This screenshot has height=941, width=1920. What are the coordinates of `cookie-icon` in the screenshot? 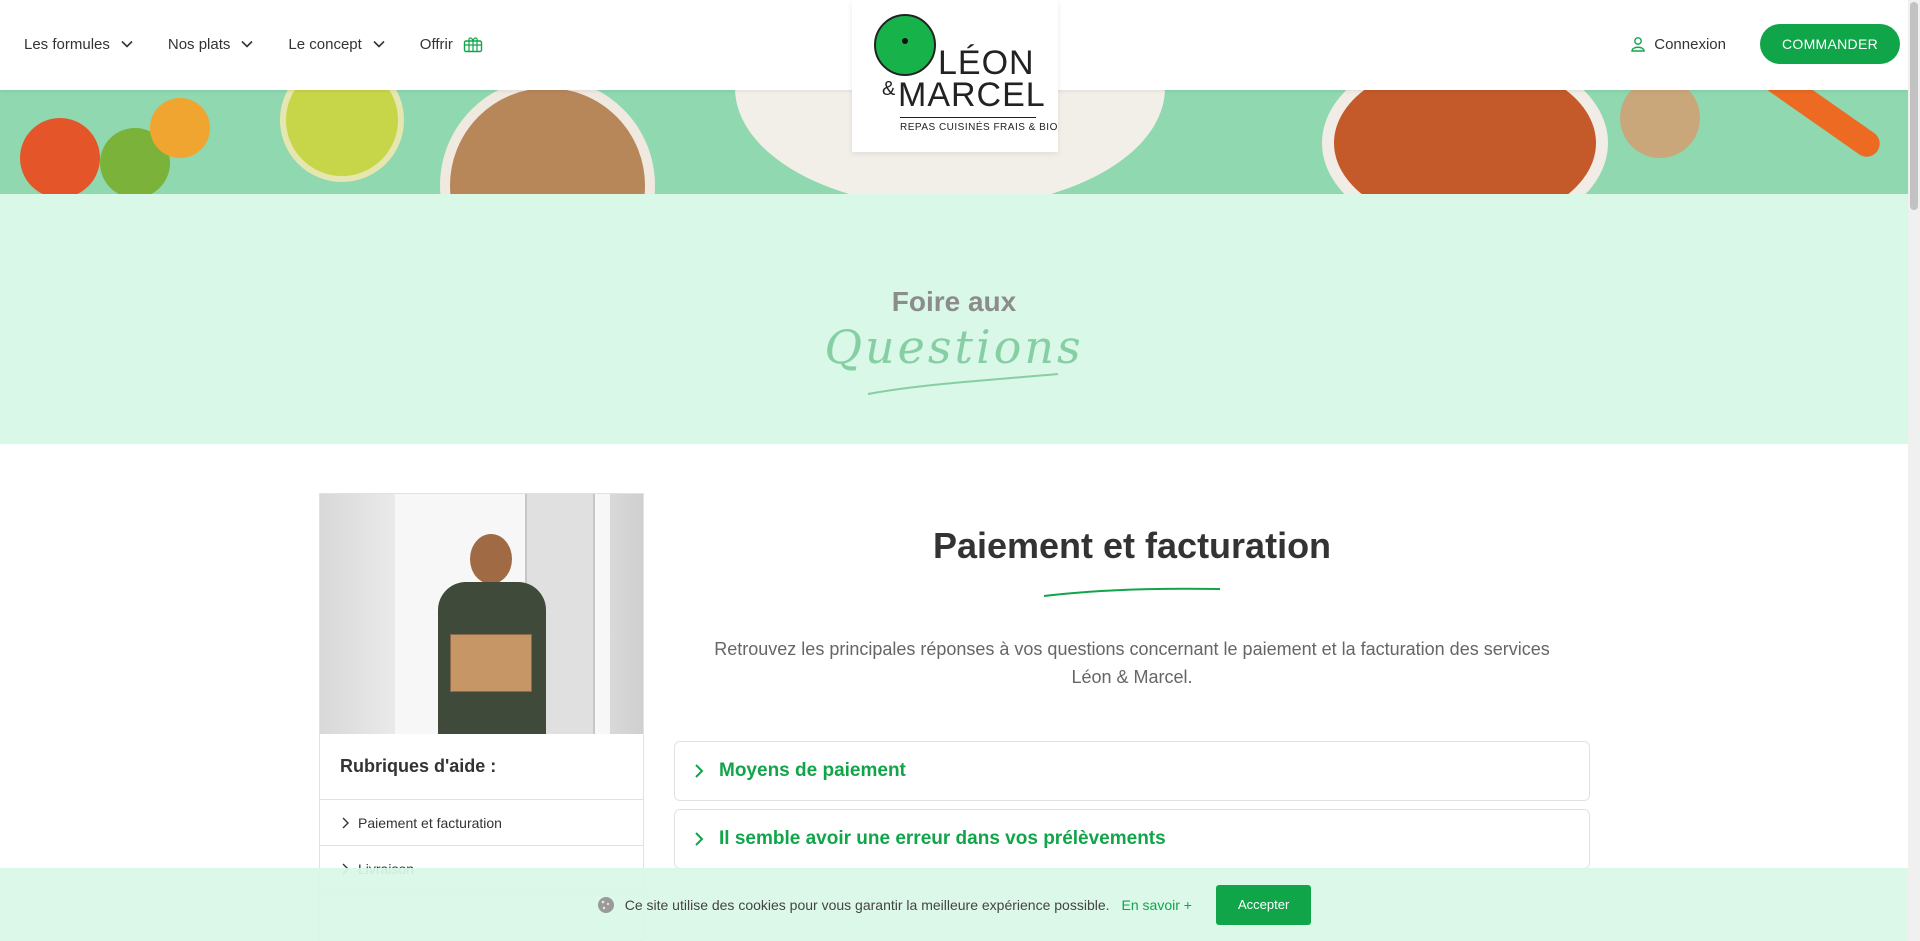 It's located at (605, 904).